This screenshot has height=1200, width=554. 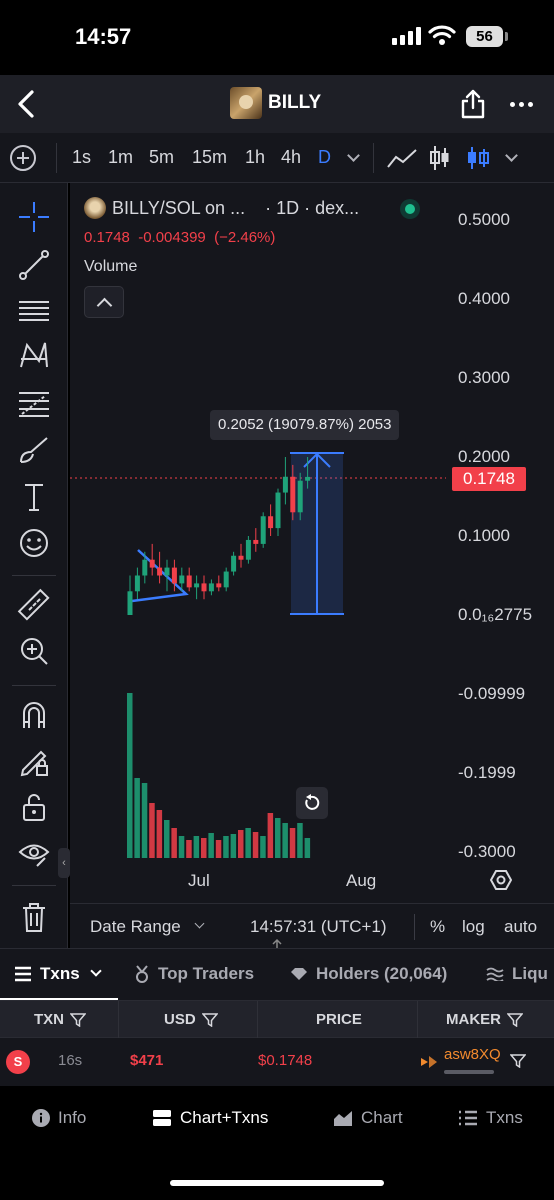 What do you see at coordinates (361, 880) in the screenshot?
I see `time-axis-label: Aug` at bounding box center [361, 880].